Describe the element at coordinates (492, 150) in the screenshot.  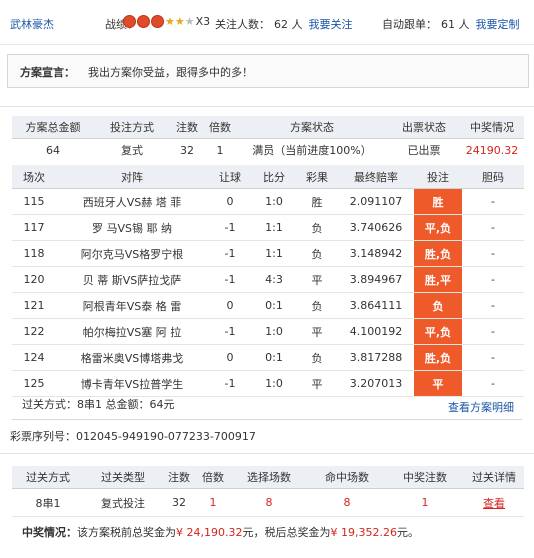
I see `prize-amount: 24190.32` at that location.